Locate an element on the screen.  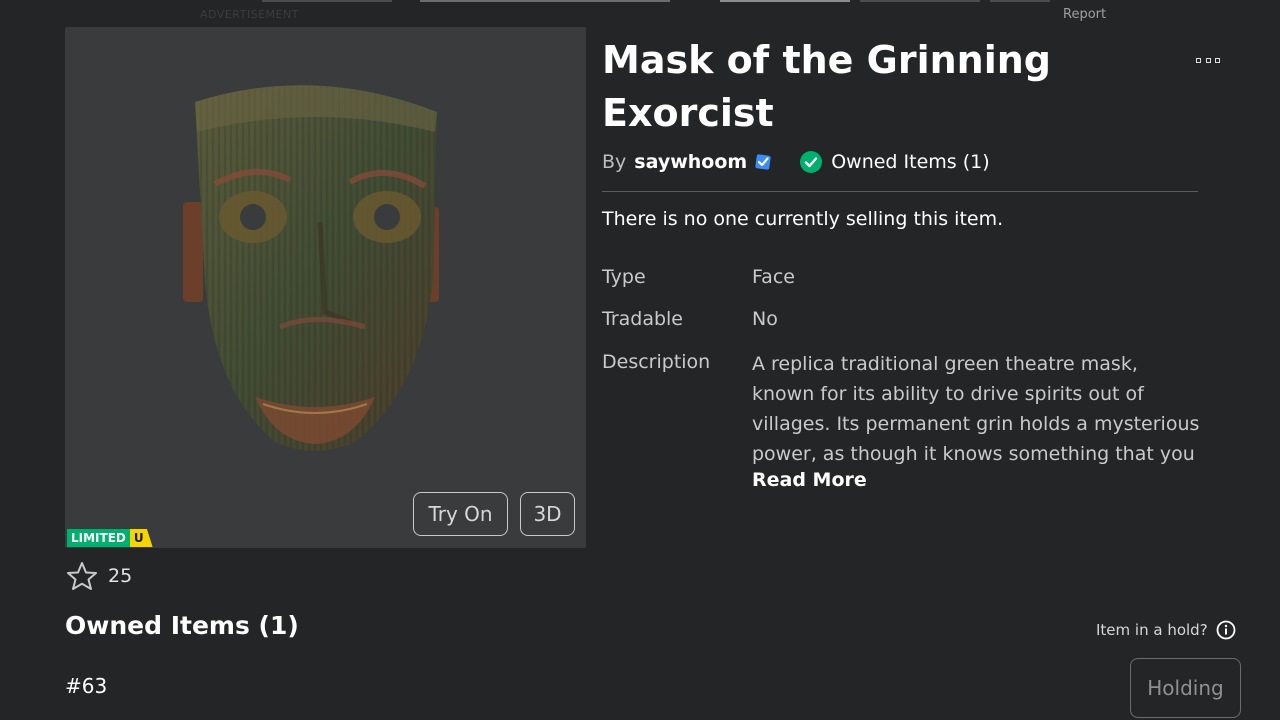
star-outline-icon is located at coordinates (82, 576).